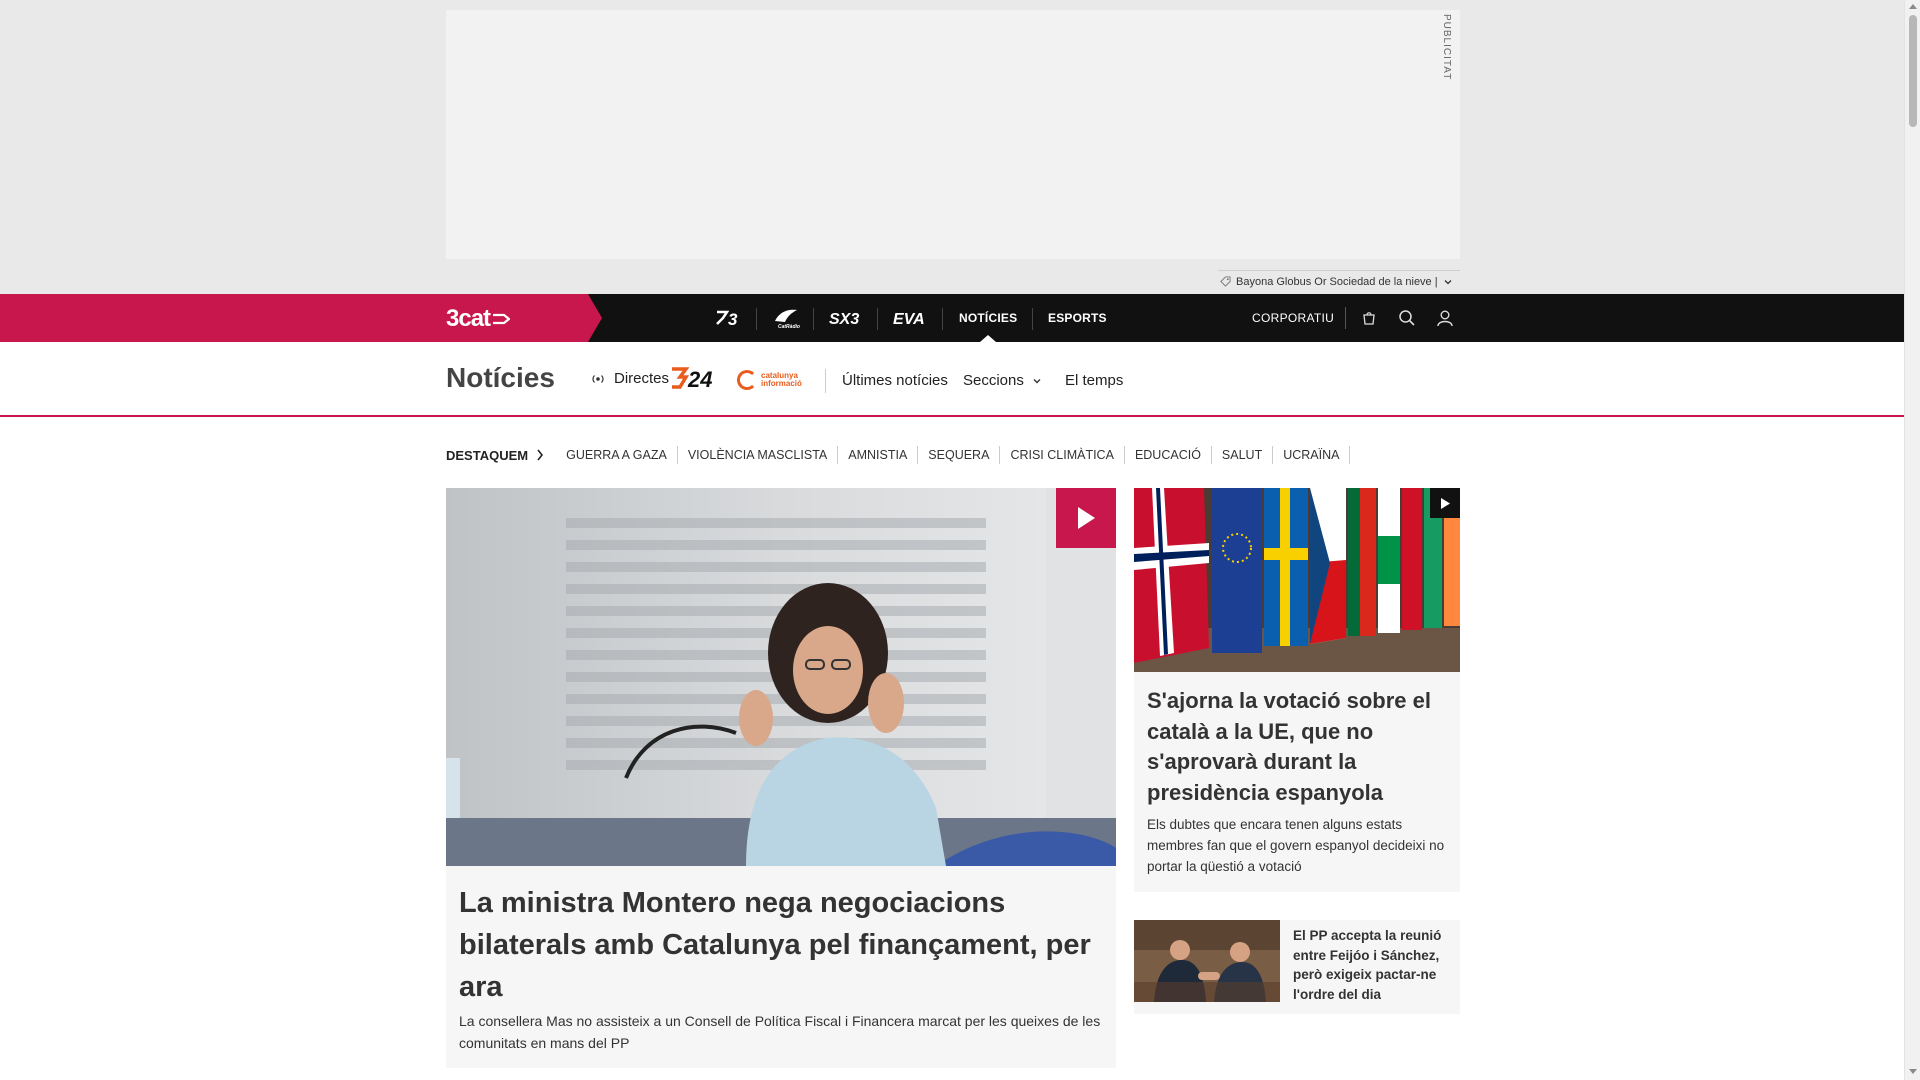 This screenshot has width=1920, height=1080. What do you see at coordinates (1446, 47) in the screenshot?
I see `ad-label: PUBLICITAT` at bounding box center [1446, 47].